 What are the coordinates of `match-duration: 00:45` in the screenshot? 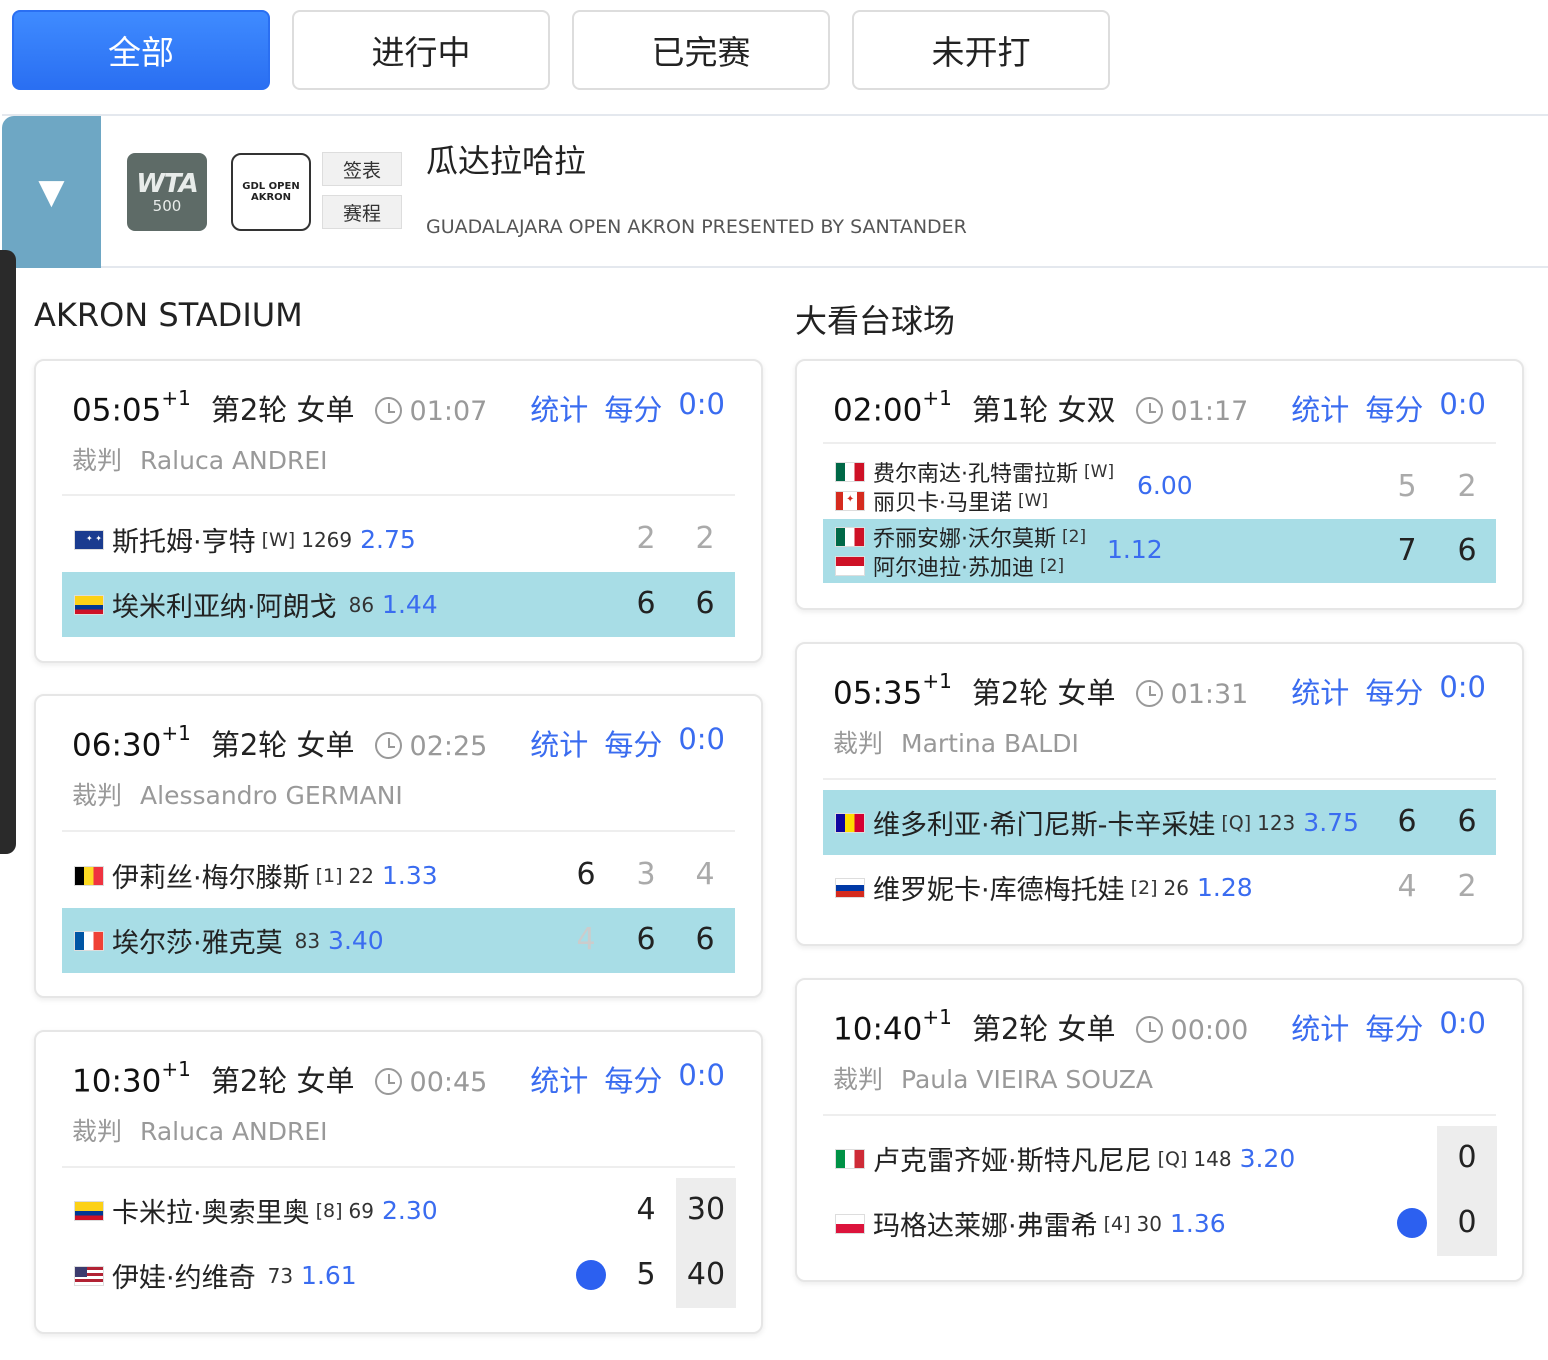 It's located at (448, 1082).